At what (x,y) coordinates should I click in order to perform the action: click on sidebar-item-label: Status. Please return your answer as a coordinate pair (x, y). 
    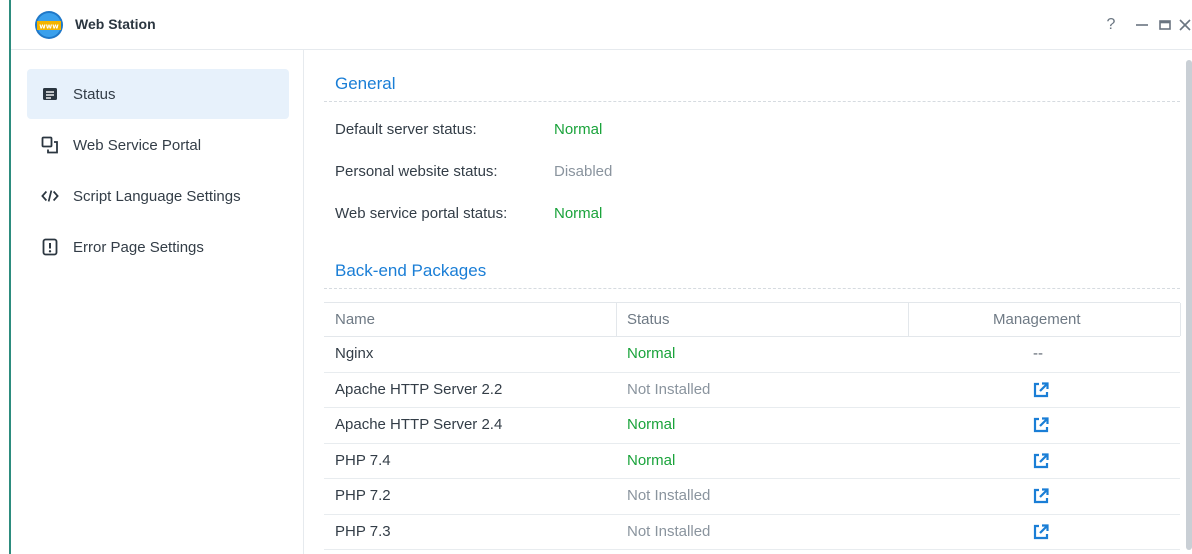
    Looking at the image, I should click on (94, 94).